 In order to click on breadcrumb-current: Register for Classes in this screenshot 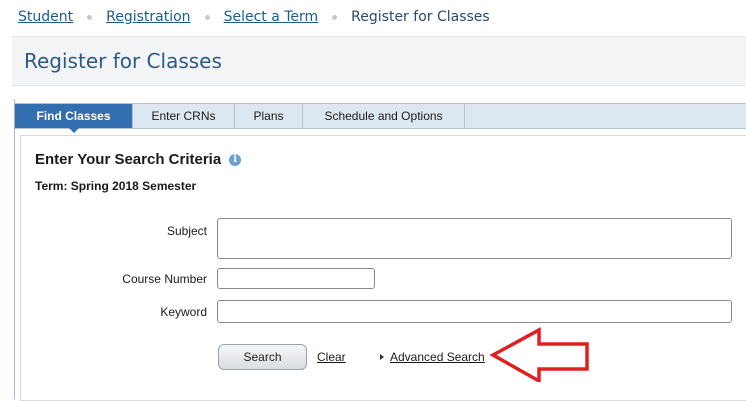, I will do `click(420, 17)`.